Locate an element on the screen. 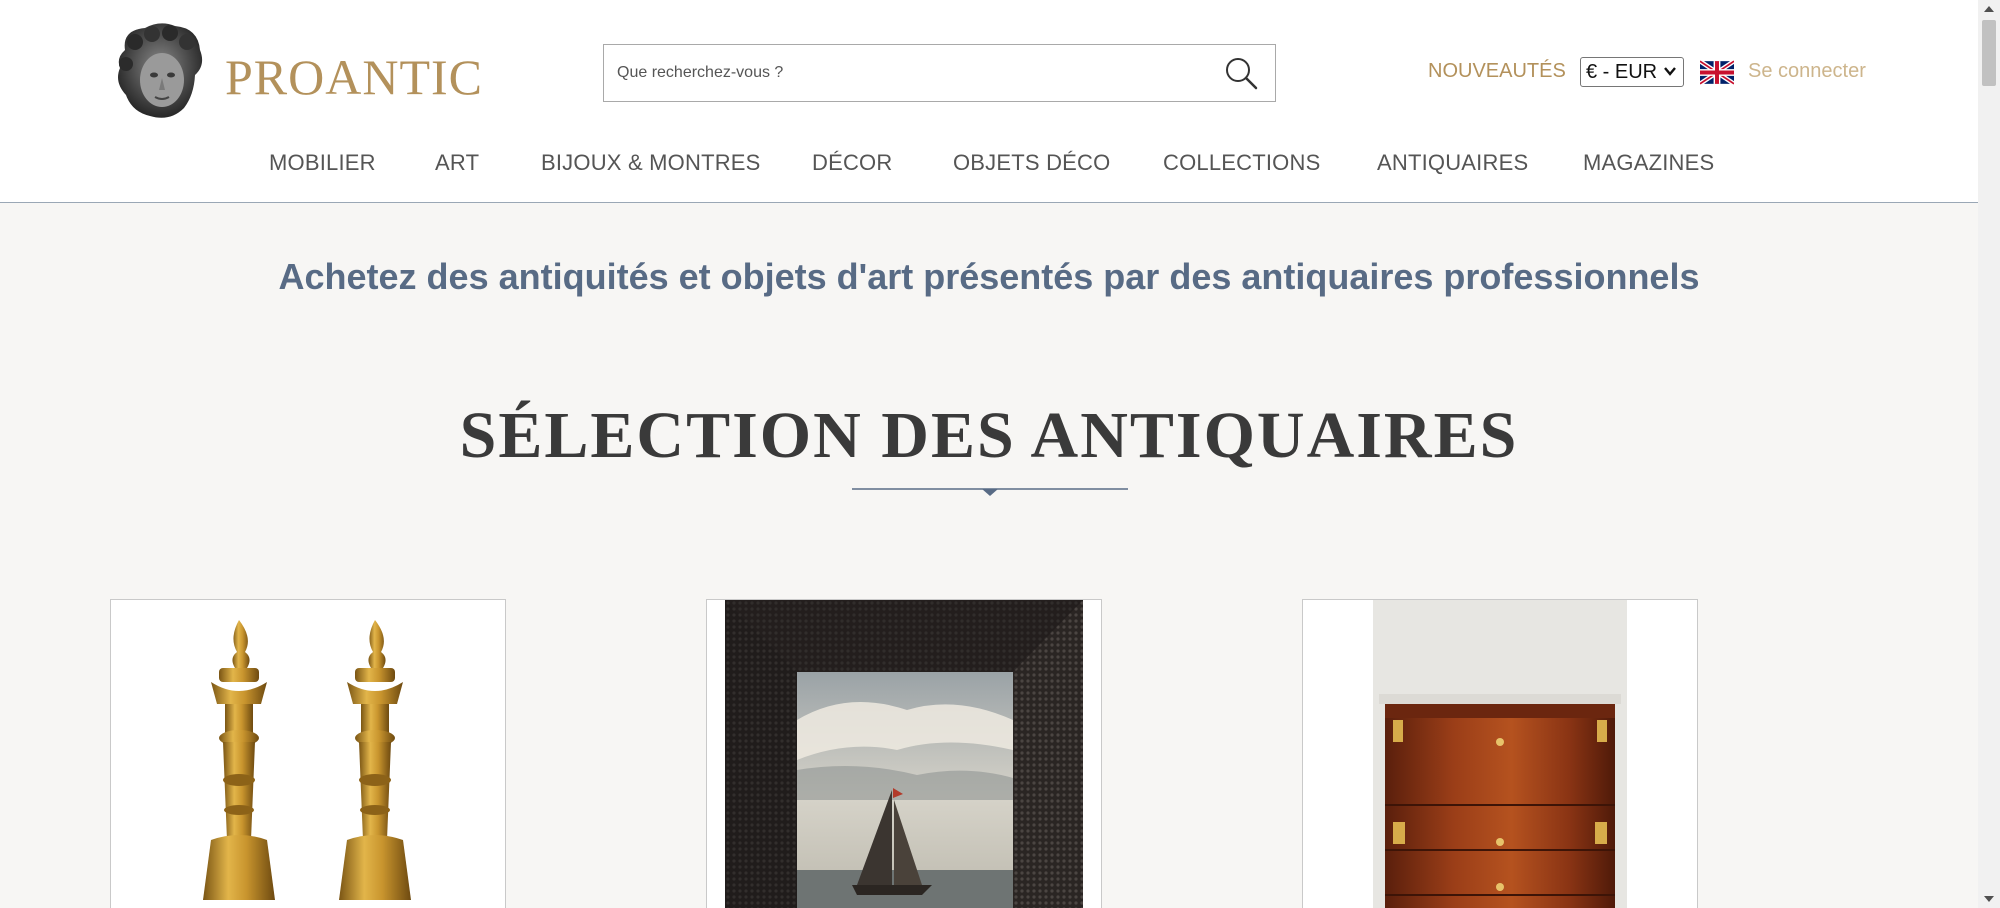 Image resolution: width=2000 pixels, height=908 pixels. scroll-down-arrow-icon is located at coordinates (1989, 899).